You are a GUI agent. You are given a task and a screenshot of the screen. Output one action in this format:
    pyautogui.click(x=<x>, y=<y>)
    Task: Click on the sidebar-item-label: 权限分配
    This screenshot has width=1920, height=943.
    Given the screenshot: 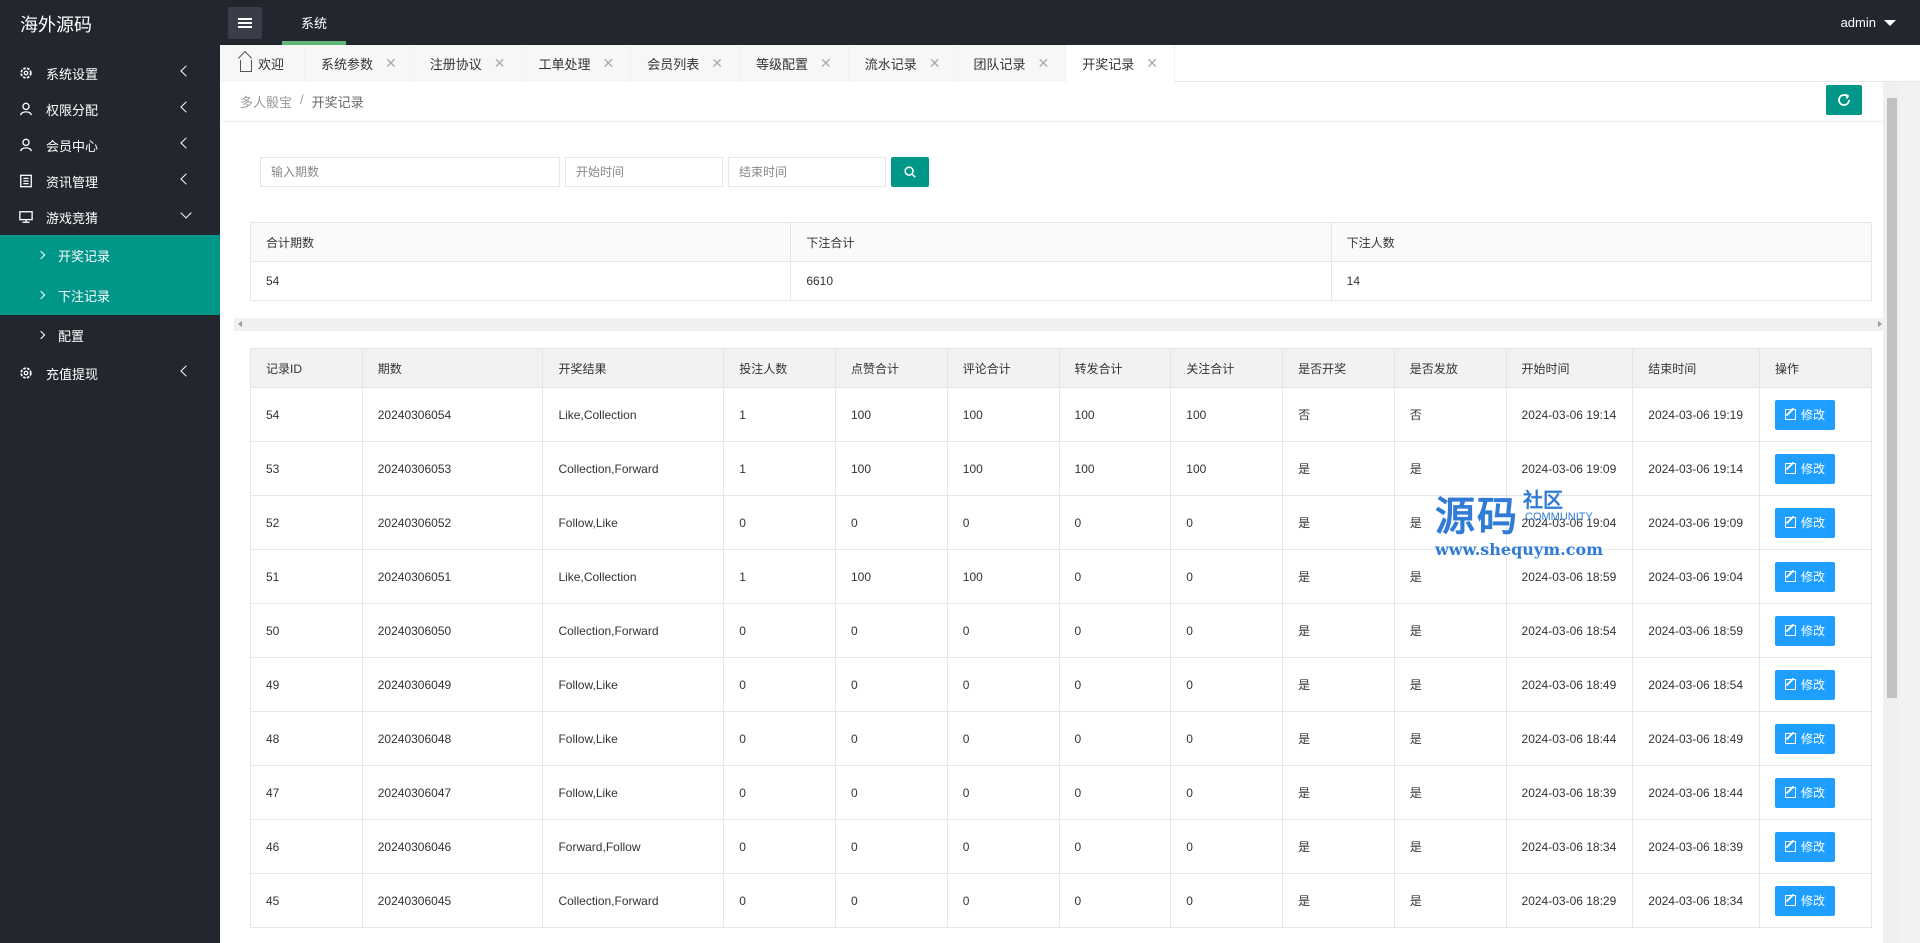 What is the action you would take?
    pyautogui.click(x=72, y=110)
    